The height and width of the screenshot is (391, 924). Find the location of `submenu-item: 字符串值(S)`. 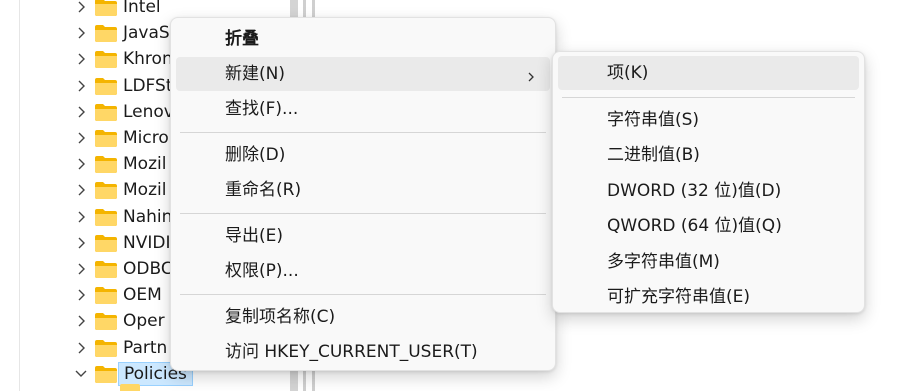

submenu-item: 字符串值(S) is located at coordinates (708, 120).